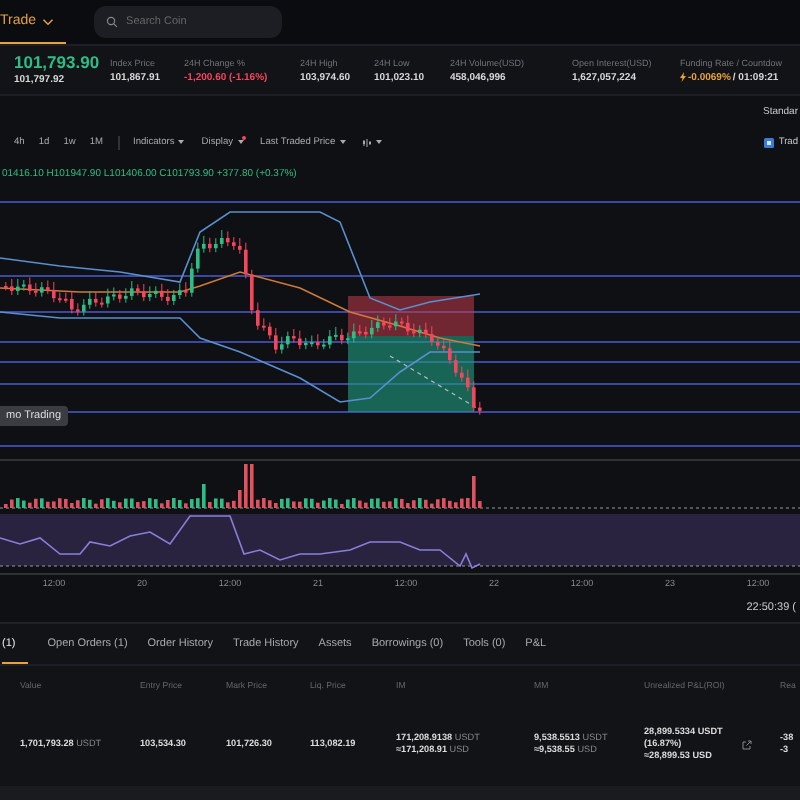 The height and width of the screenshot is (800, 800). I want to click on last-price: 101,793.90, so click(58, 63).